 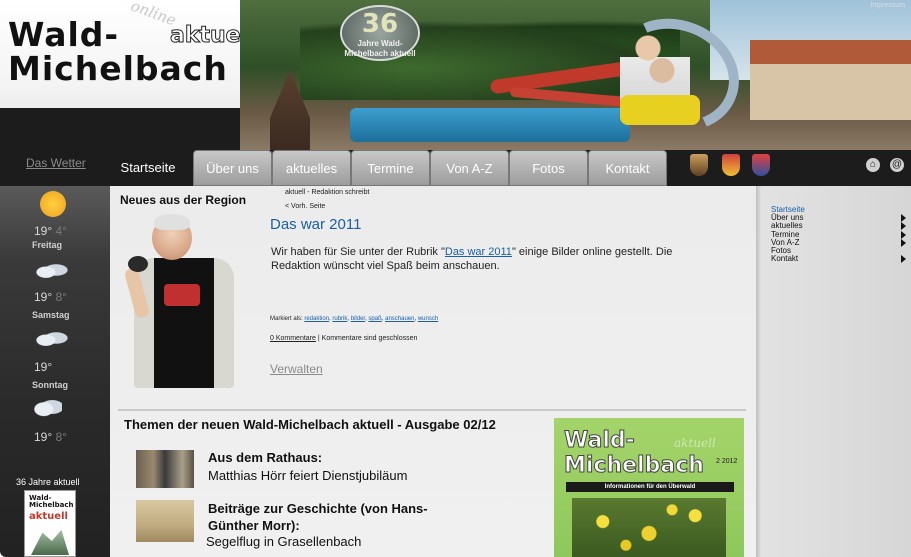 What do you see at coordinates (182, 295) in the screenshot?
I see `photo-shirt-print` at bounding box center [182, 295].